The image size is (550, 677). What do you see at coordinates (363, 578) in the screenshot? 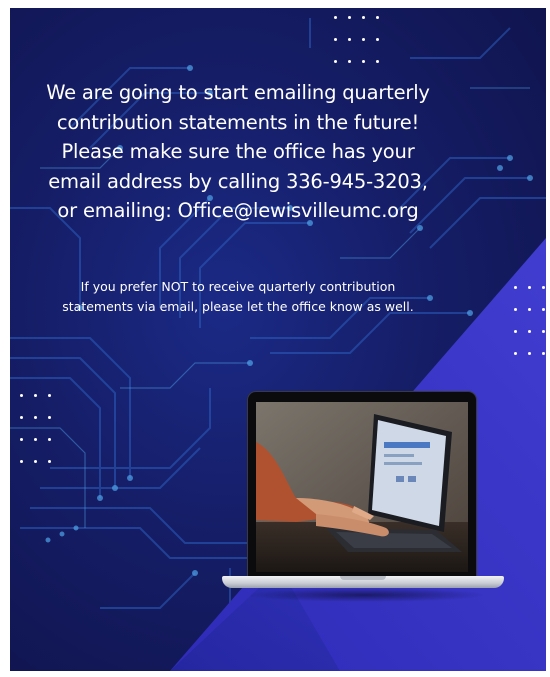
I see `laptop-notch` at bounding box center [363, 578].